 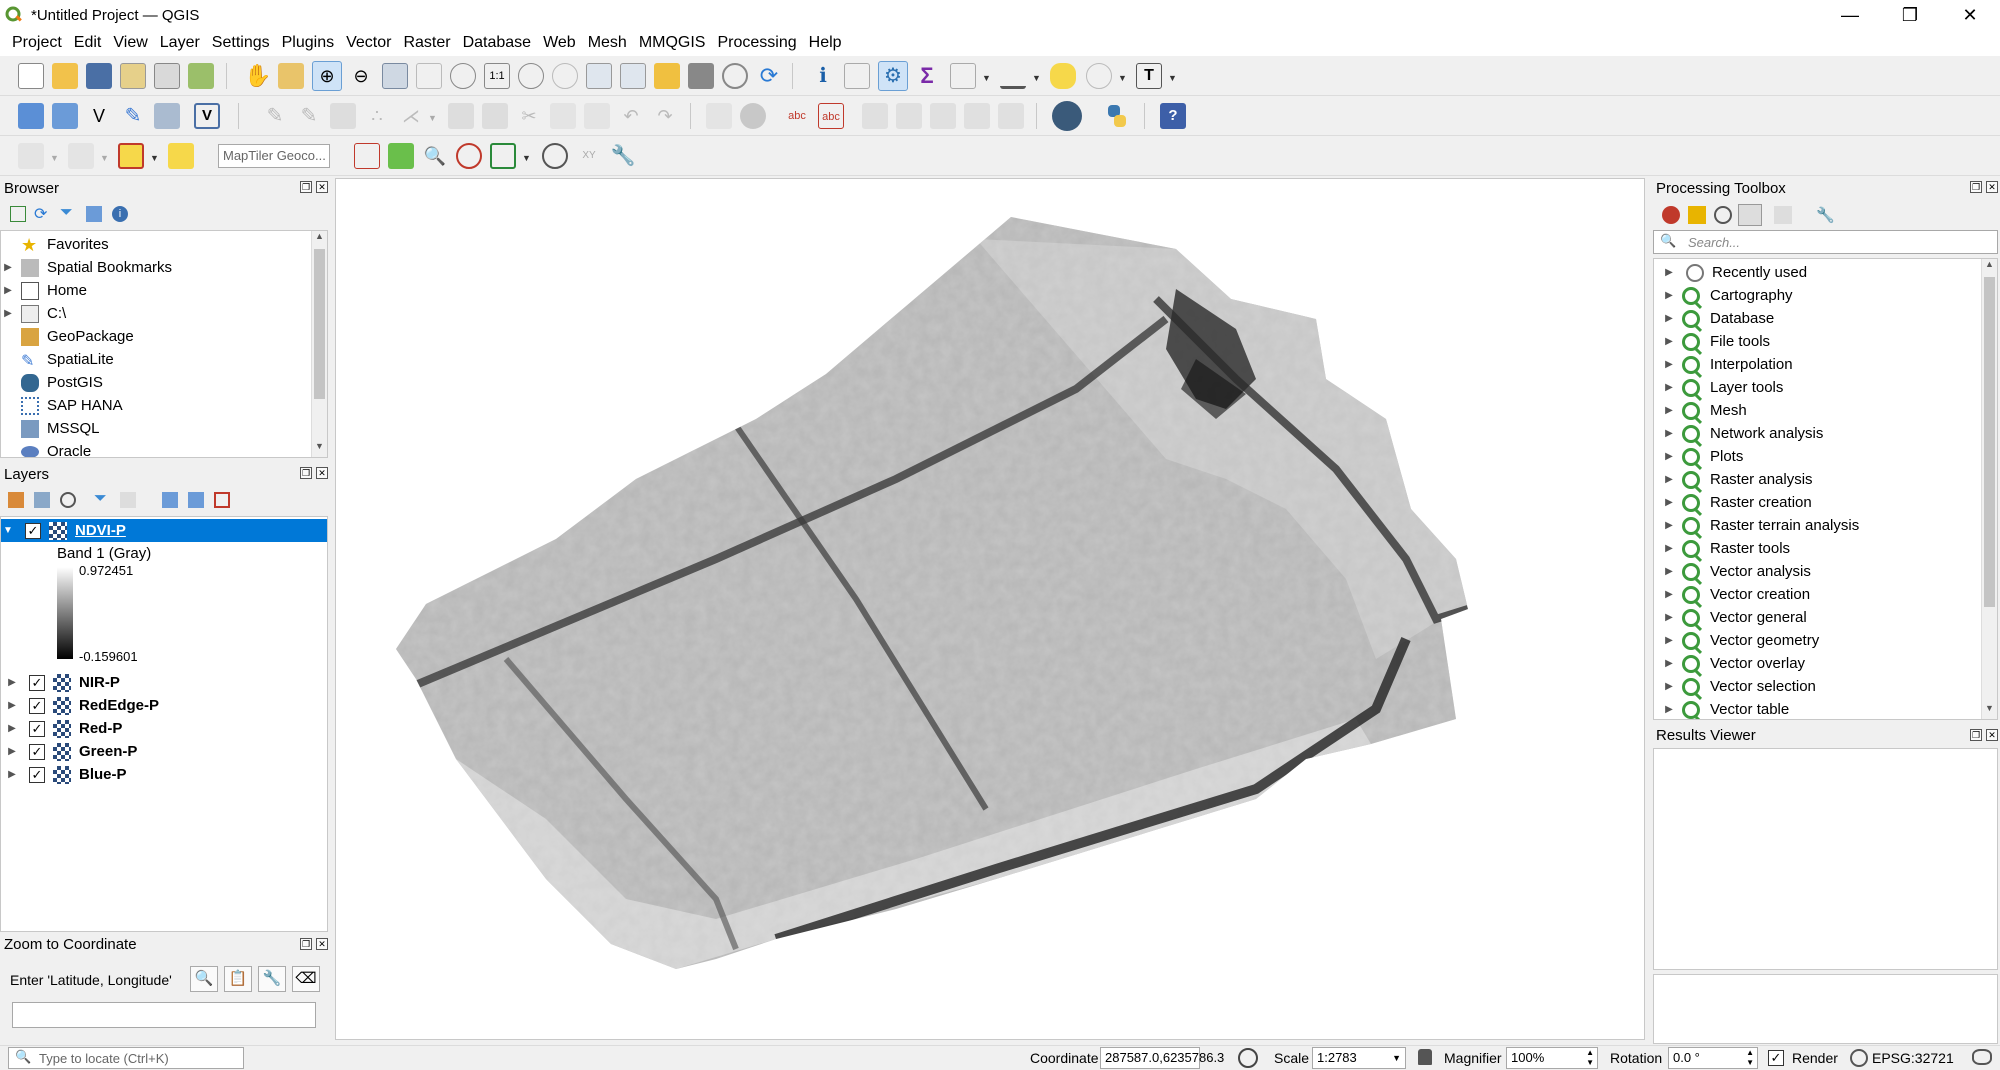 I want to click on browser-item-home: ▶ Home, so click(x=44, y=290).